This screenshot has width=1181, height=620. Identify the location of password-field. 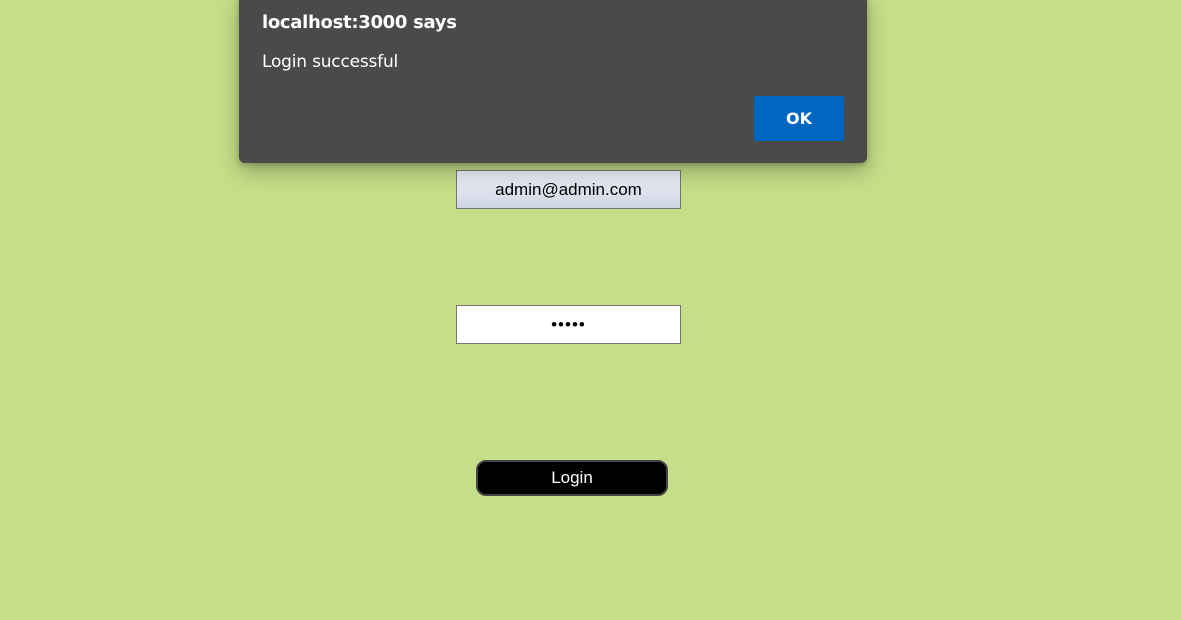
(568, 324).